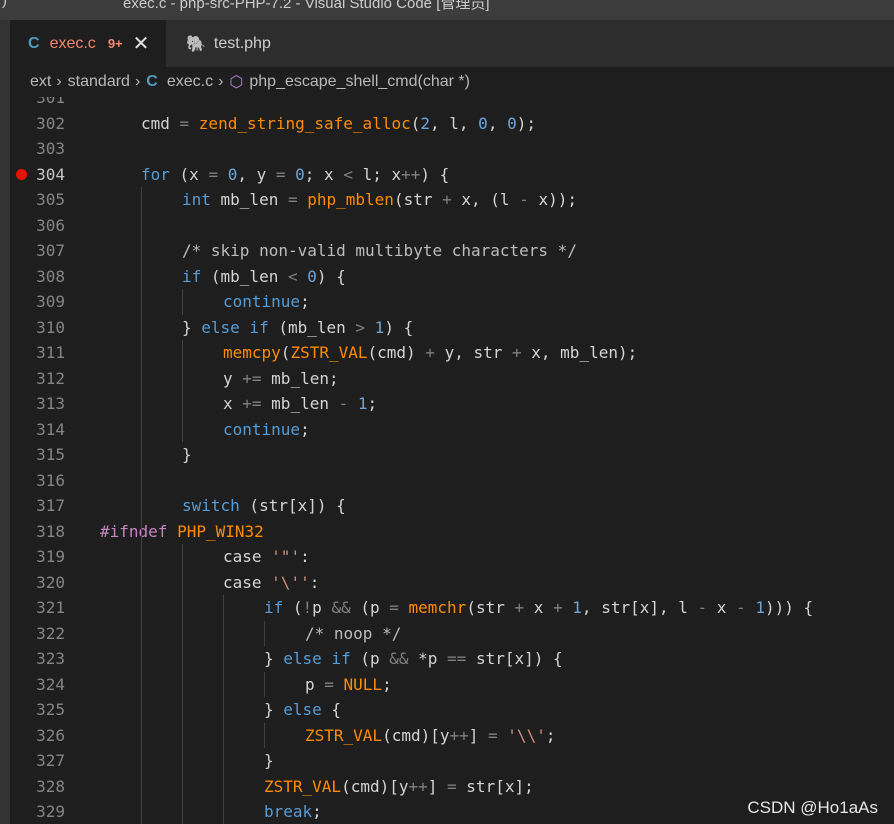 Image resolution: width=894 pixels, height=824 pixels. What do you see at coordinates (262, 301) in the screenshot?
I see `code-token: continue` at bounding box center [262, 301].